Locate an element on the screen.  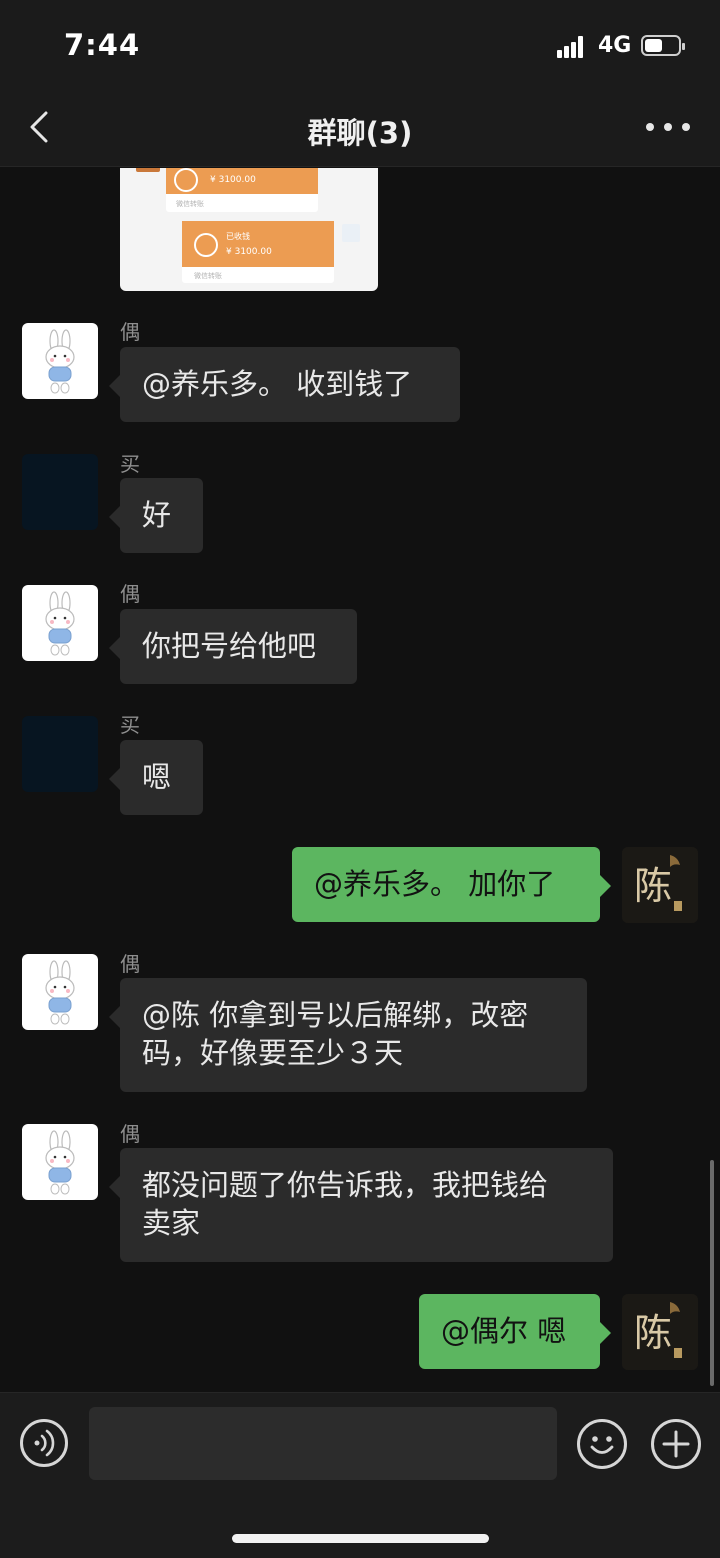
more-options-button is located at coordinates (668, 127).